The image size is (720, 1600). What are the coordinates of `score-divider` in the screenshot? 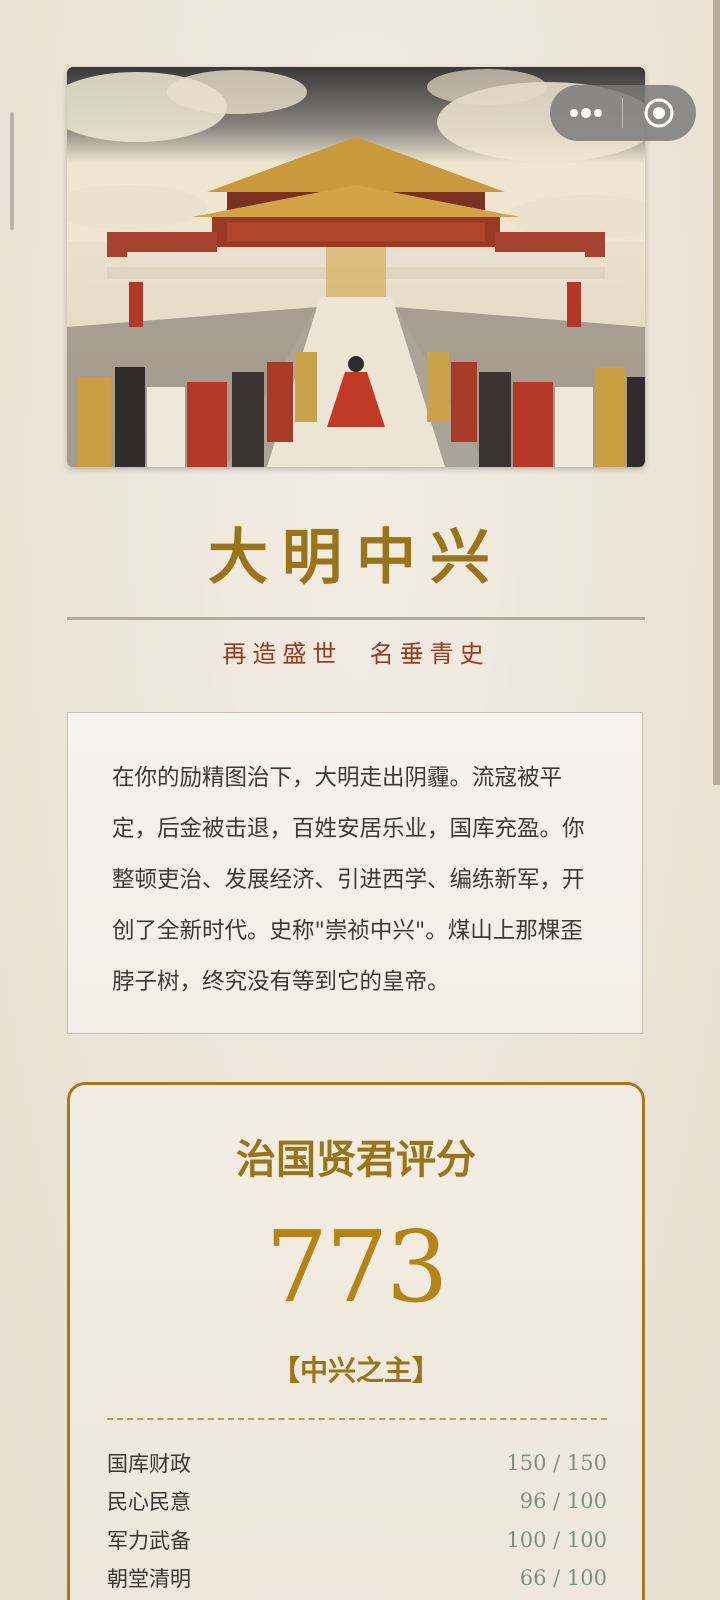 It's located at (357, 1419).